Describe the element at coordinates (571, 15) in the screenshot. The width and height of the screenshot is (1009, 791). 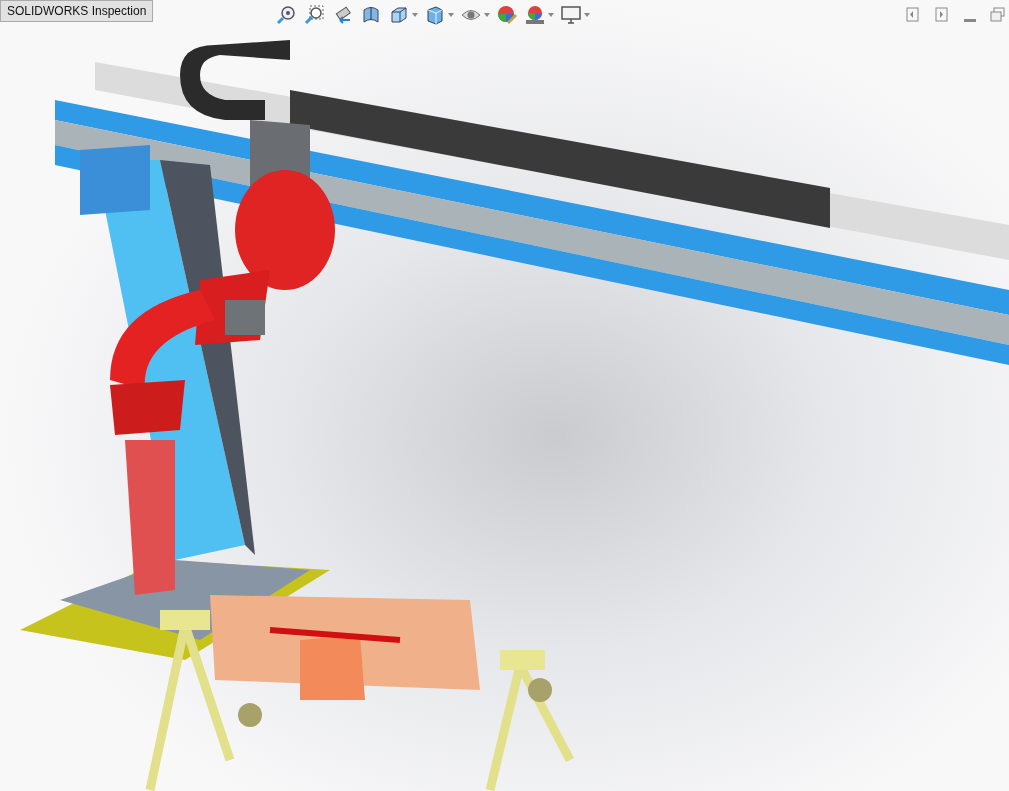
I see `monitor-icon` at that location.